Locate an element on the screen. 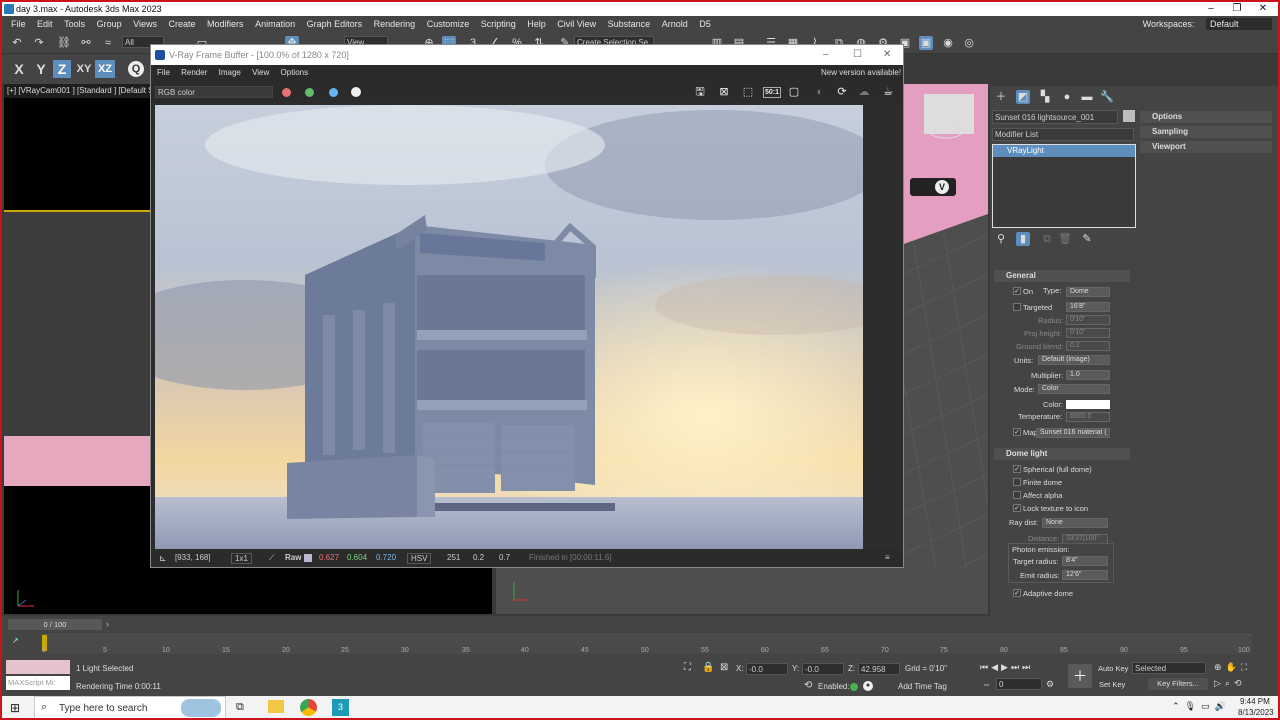  close-button: ✕ is located at coordinates (1263, 9).